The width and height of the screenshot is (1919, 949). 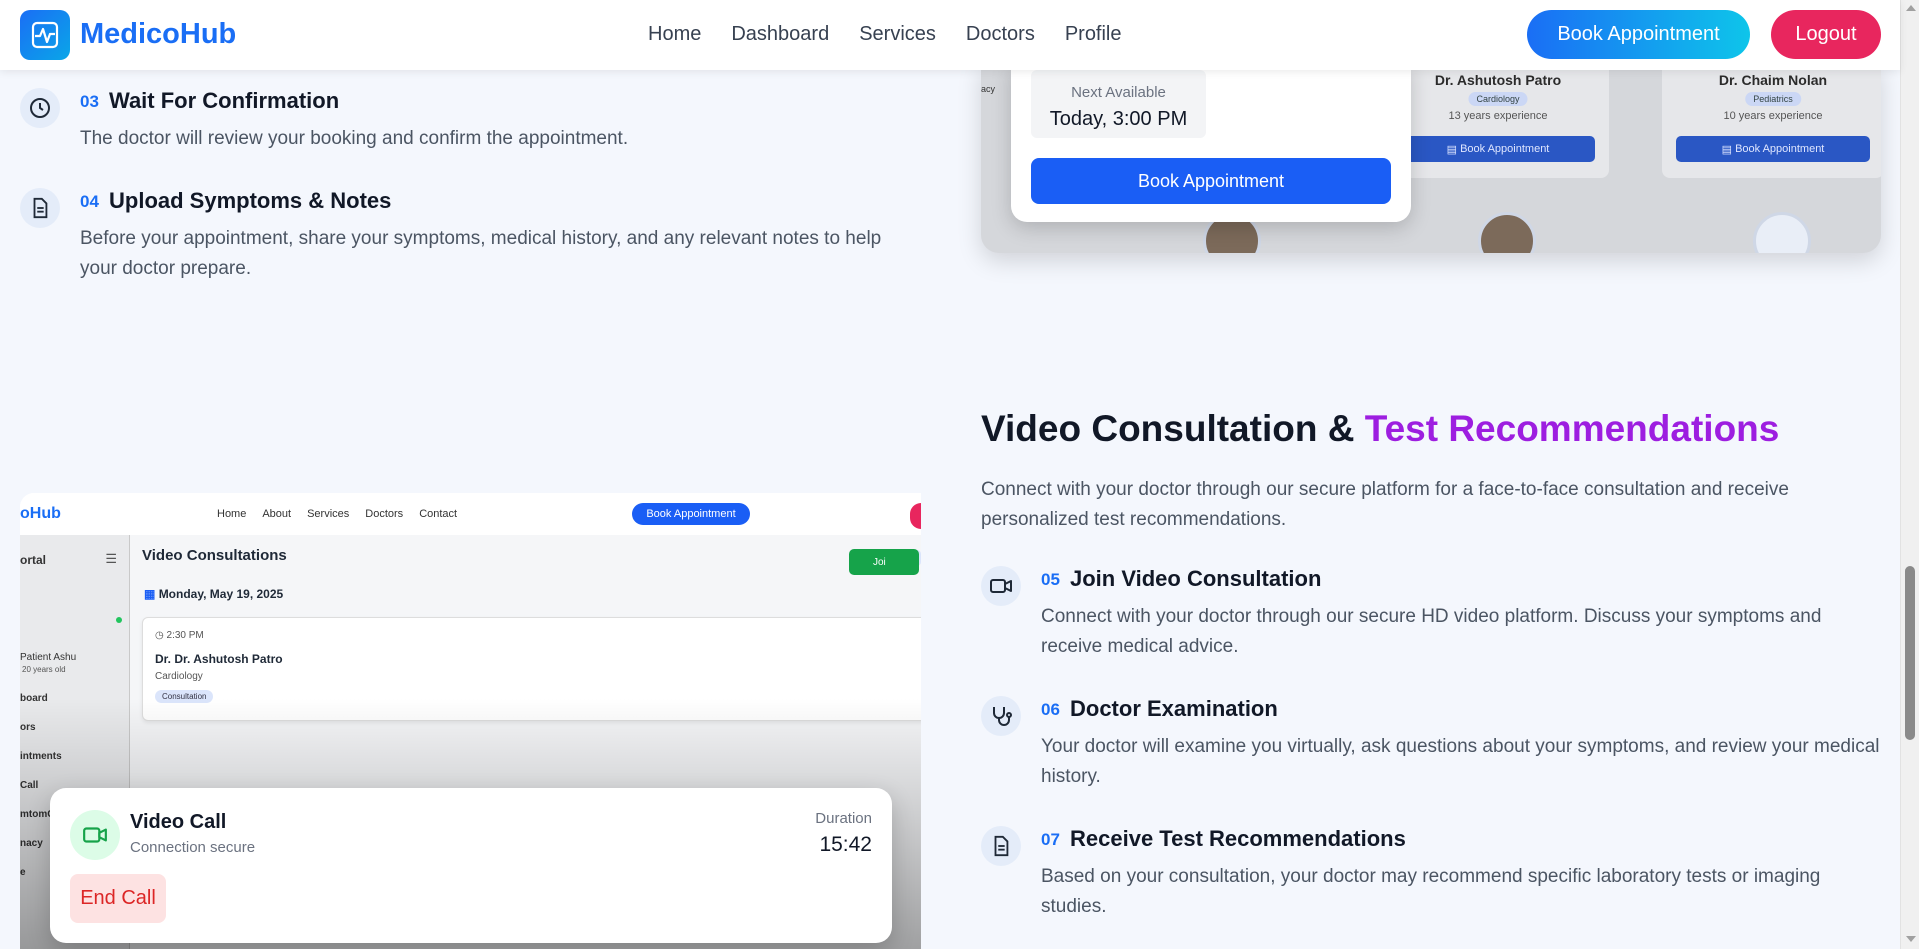 What do you see at coordinates (897, 34) in the screenshot?
I see `nav-services: Services` at bounding box center [897, 34].